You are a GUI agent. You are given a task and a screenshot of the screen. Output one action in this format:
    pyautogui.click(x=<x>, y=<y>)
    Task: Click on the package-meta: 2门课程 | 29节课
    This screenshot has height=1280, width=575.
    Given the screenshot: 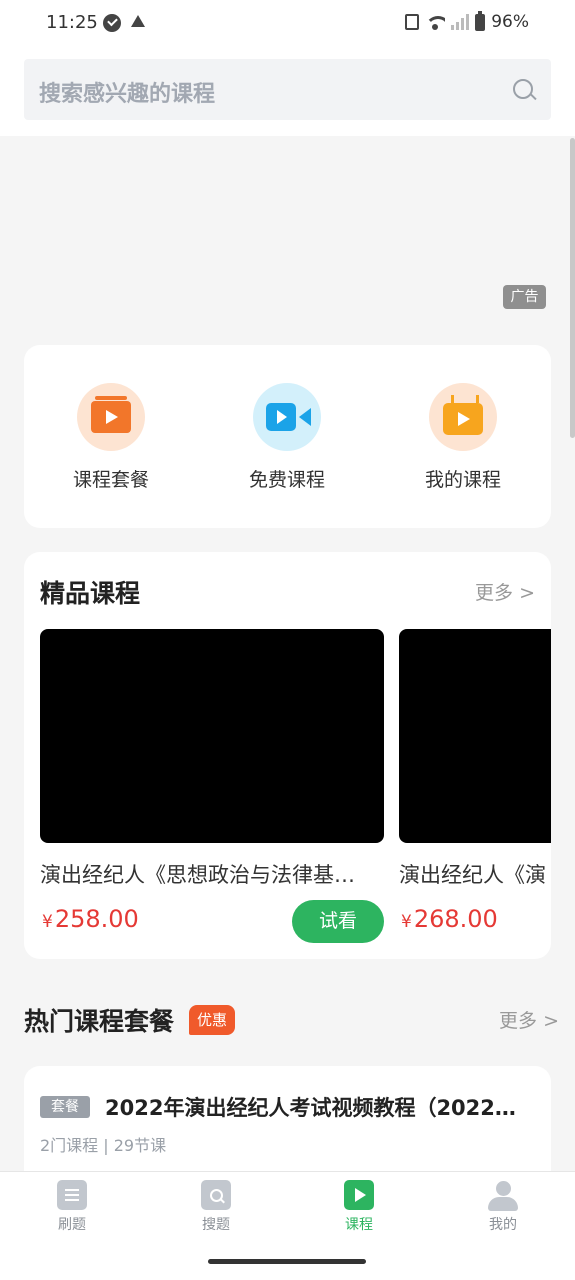 What is the action you would take?
    pyautogui.click(x=103, y=1145)
    